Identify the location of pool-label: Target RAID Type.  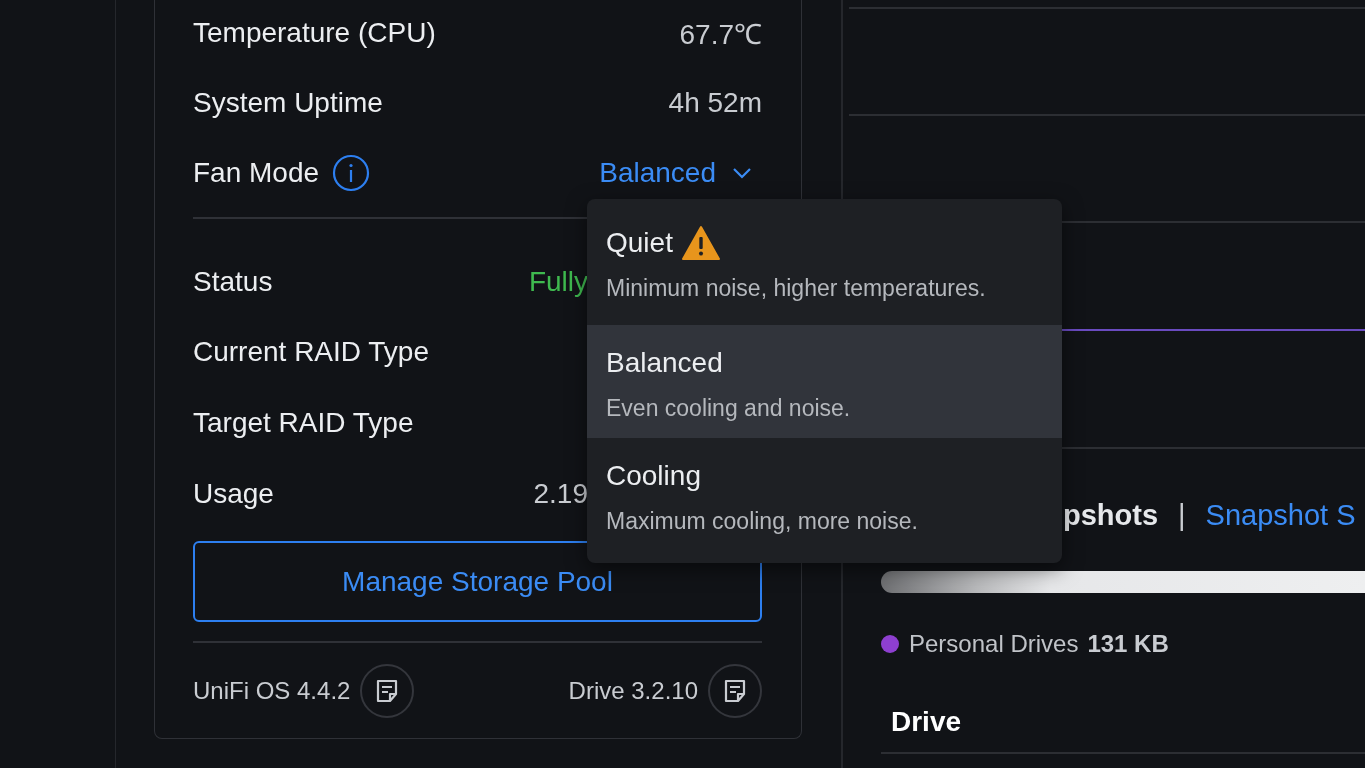
(303, 423).